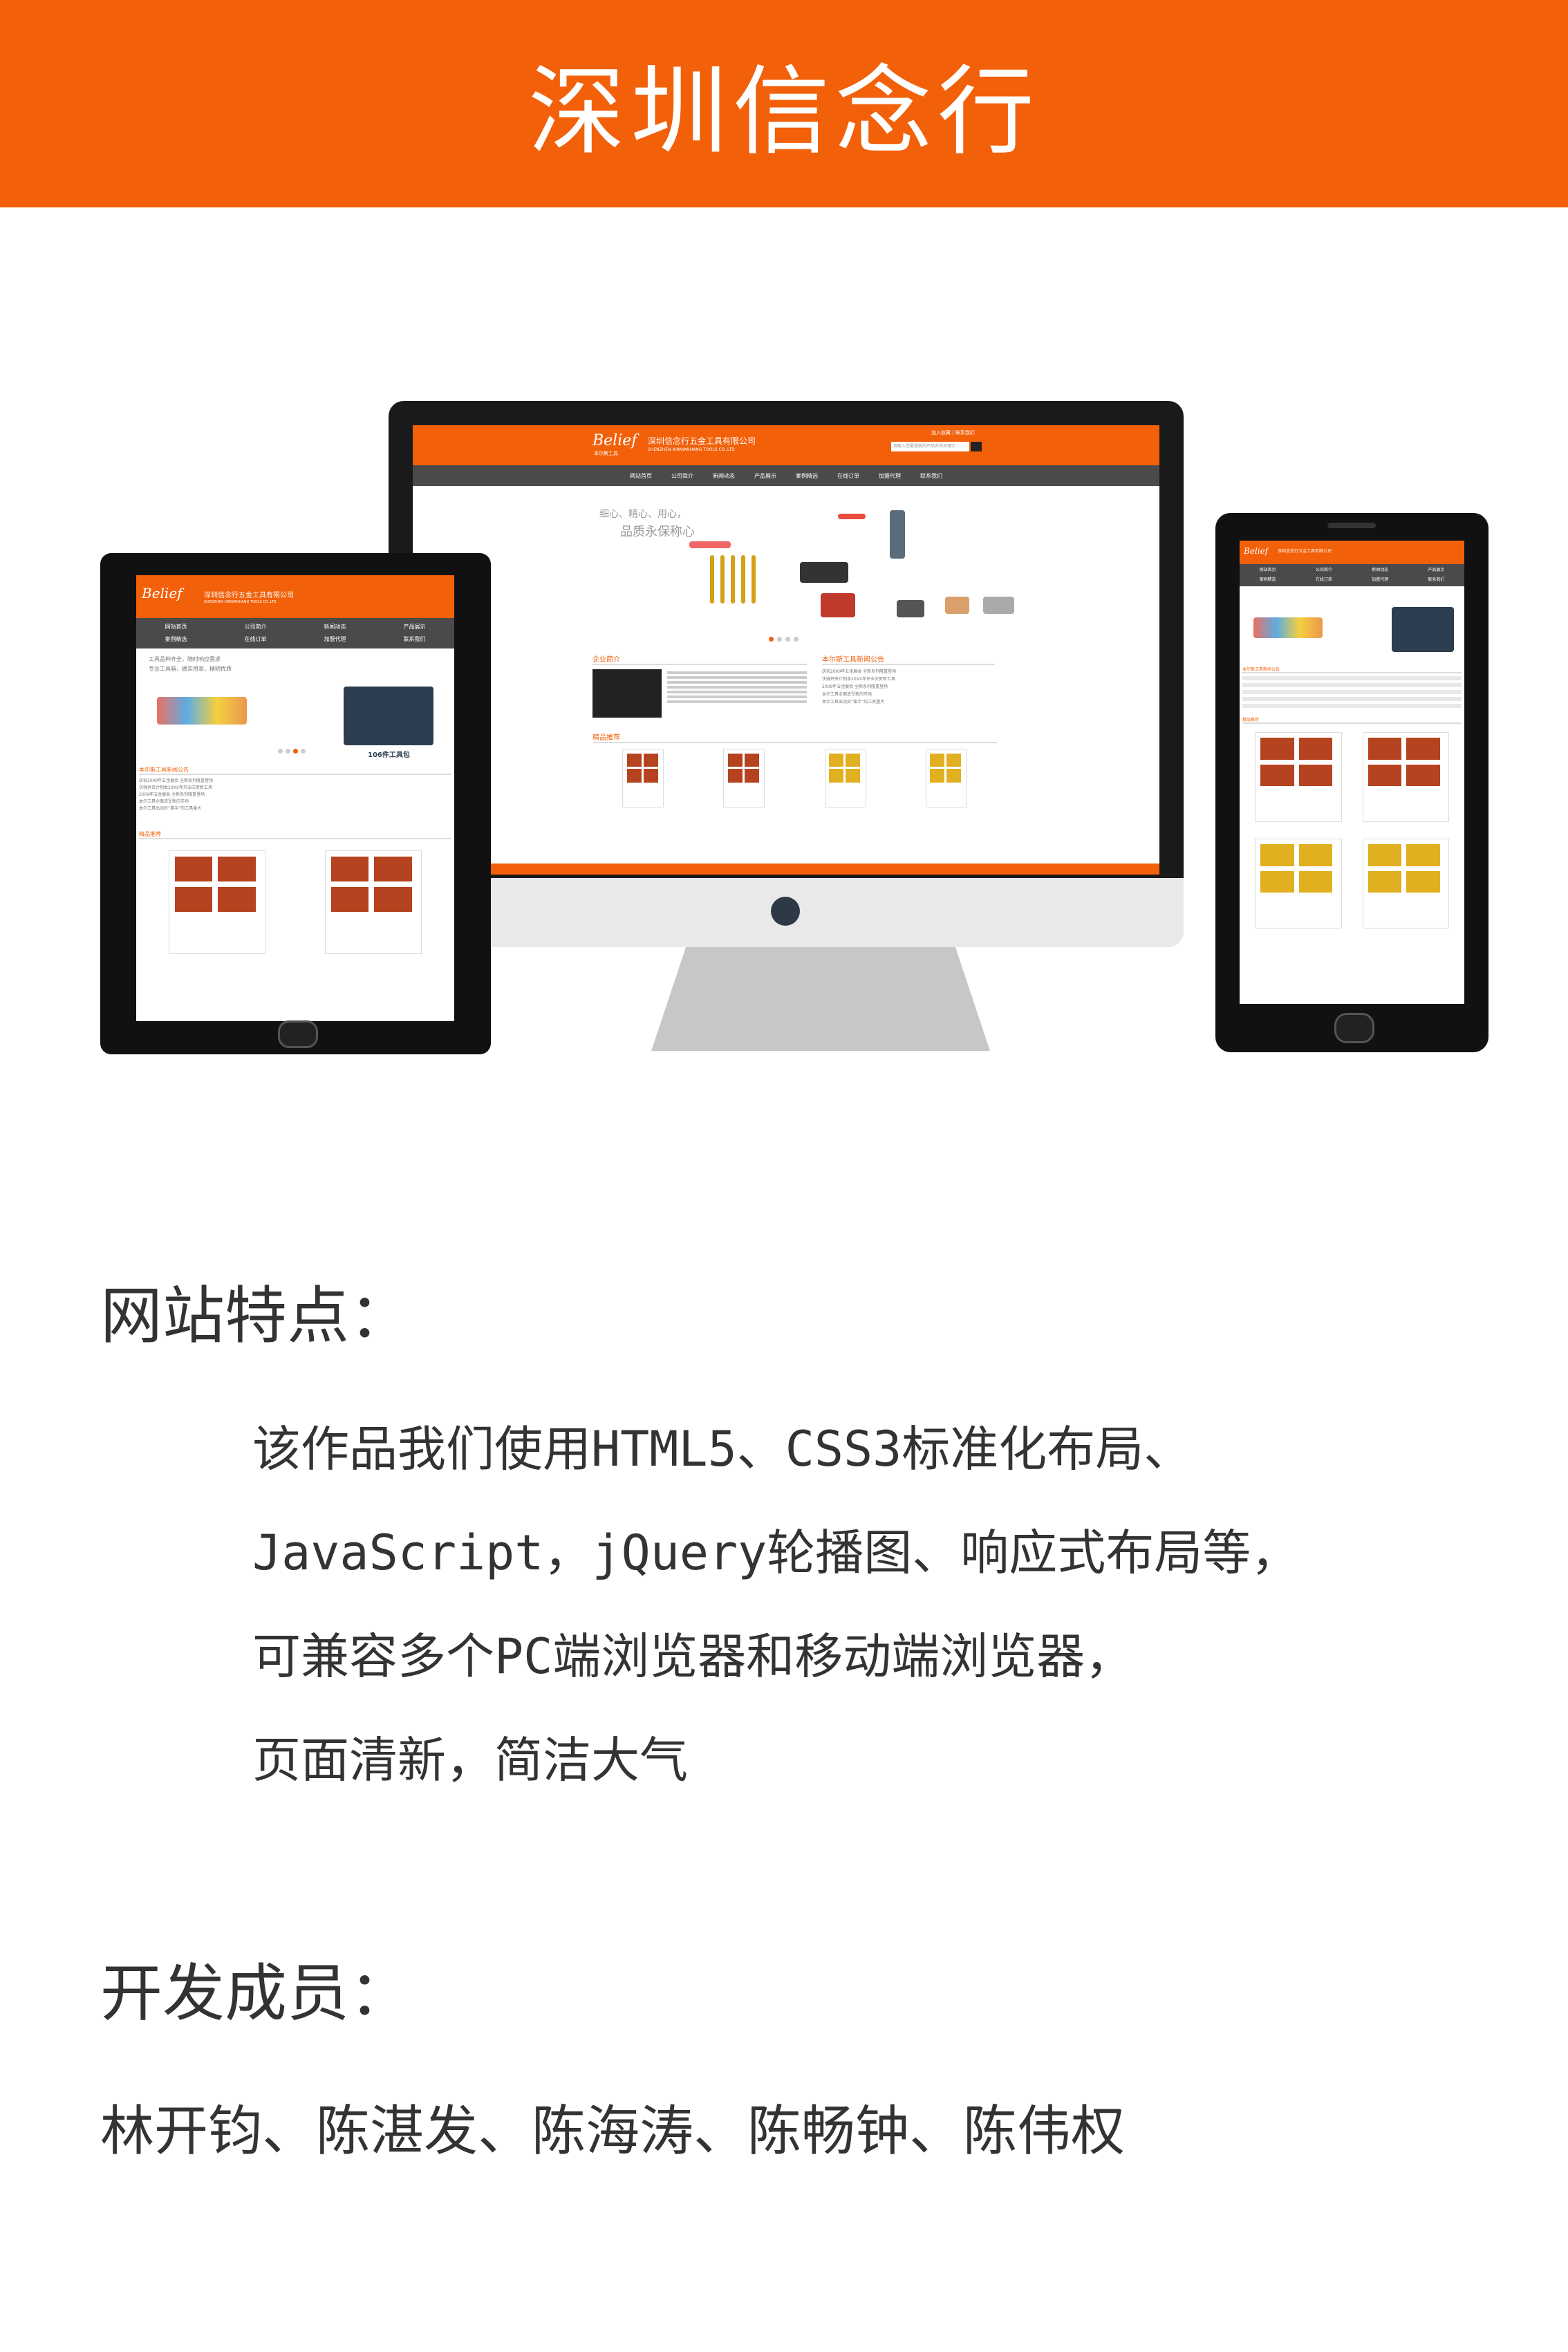 The height and width of the screenshot is (2352, 1568). What do you see at coordinates (786, 567) in the screenshot?
I see `hero-carousel: 细心、精心、用心， 品质永保称心` at bounding box center [786, 567].